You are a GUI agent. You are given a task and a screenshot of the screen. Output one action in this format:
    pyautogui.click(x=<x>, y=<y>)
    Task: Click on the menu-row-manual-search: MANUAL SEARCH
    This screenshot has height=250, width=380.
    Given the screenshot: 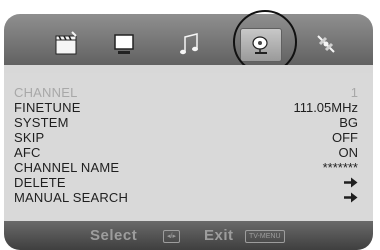 What is the action you would take?
    pyautogui.click(x=186, y=197)
    